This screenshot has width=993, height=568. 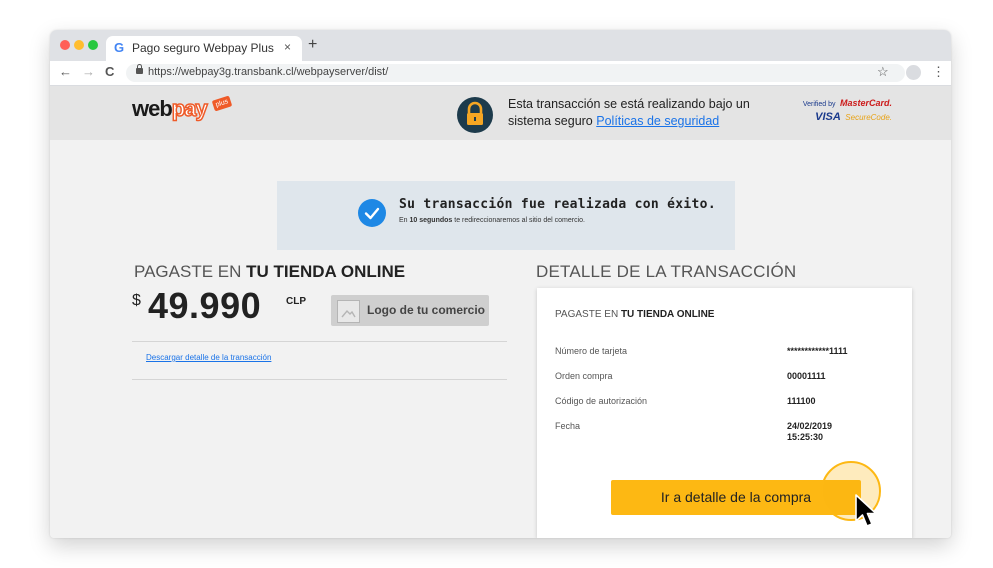 I want to click on currency-symbol: $, so click(x=136, y=300).